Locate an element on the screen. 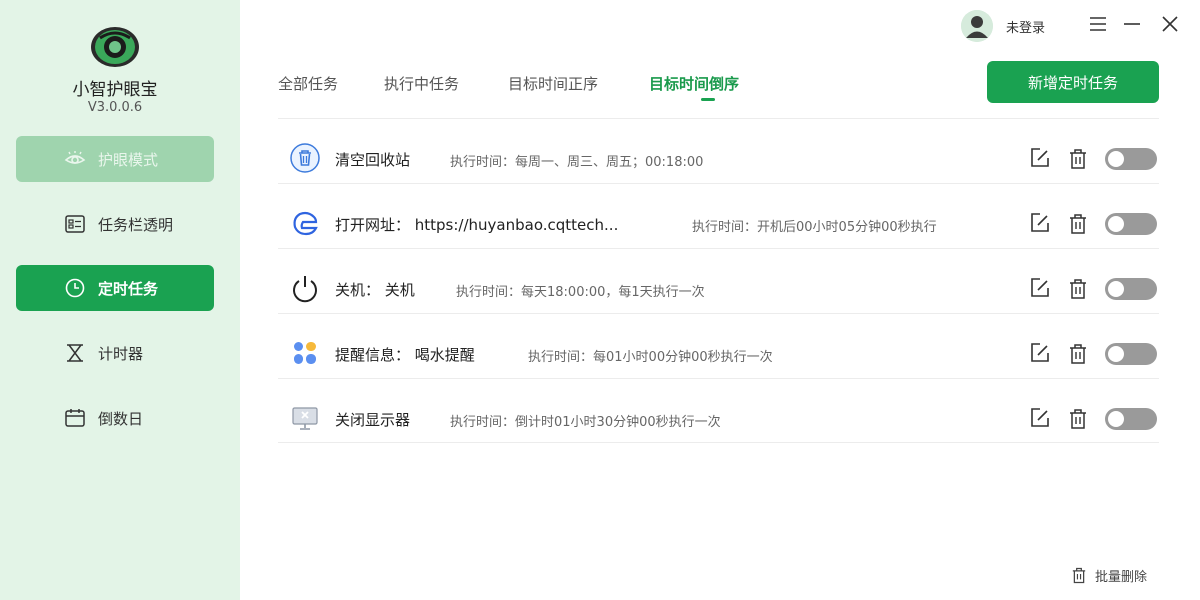 The image size is (1200, 600). sidebar-item-label: 任务栏透明 is located at coordinates (136, 225).